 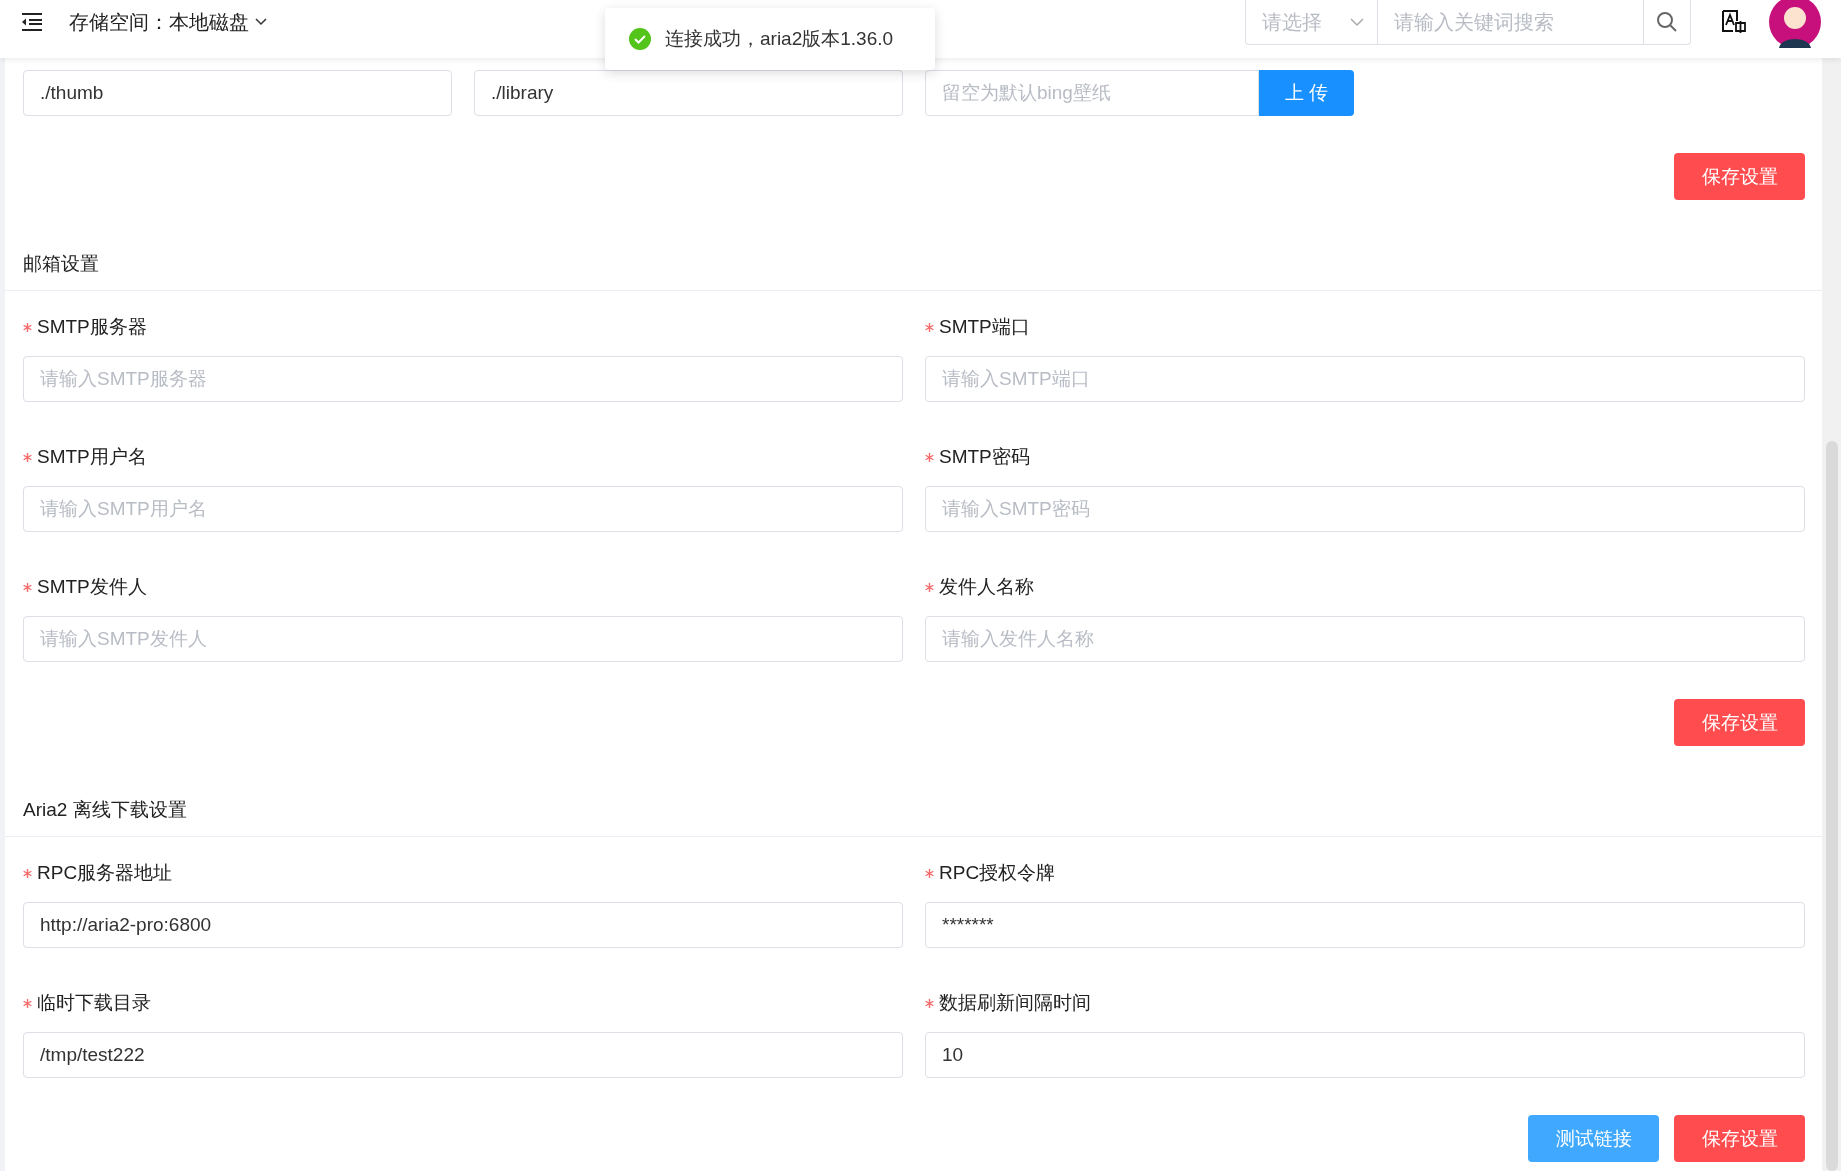 I want to click on input-field: 10, so click(x=1365, y=1055).